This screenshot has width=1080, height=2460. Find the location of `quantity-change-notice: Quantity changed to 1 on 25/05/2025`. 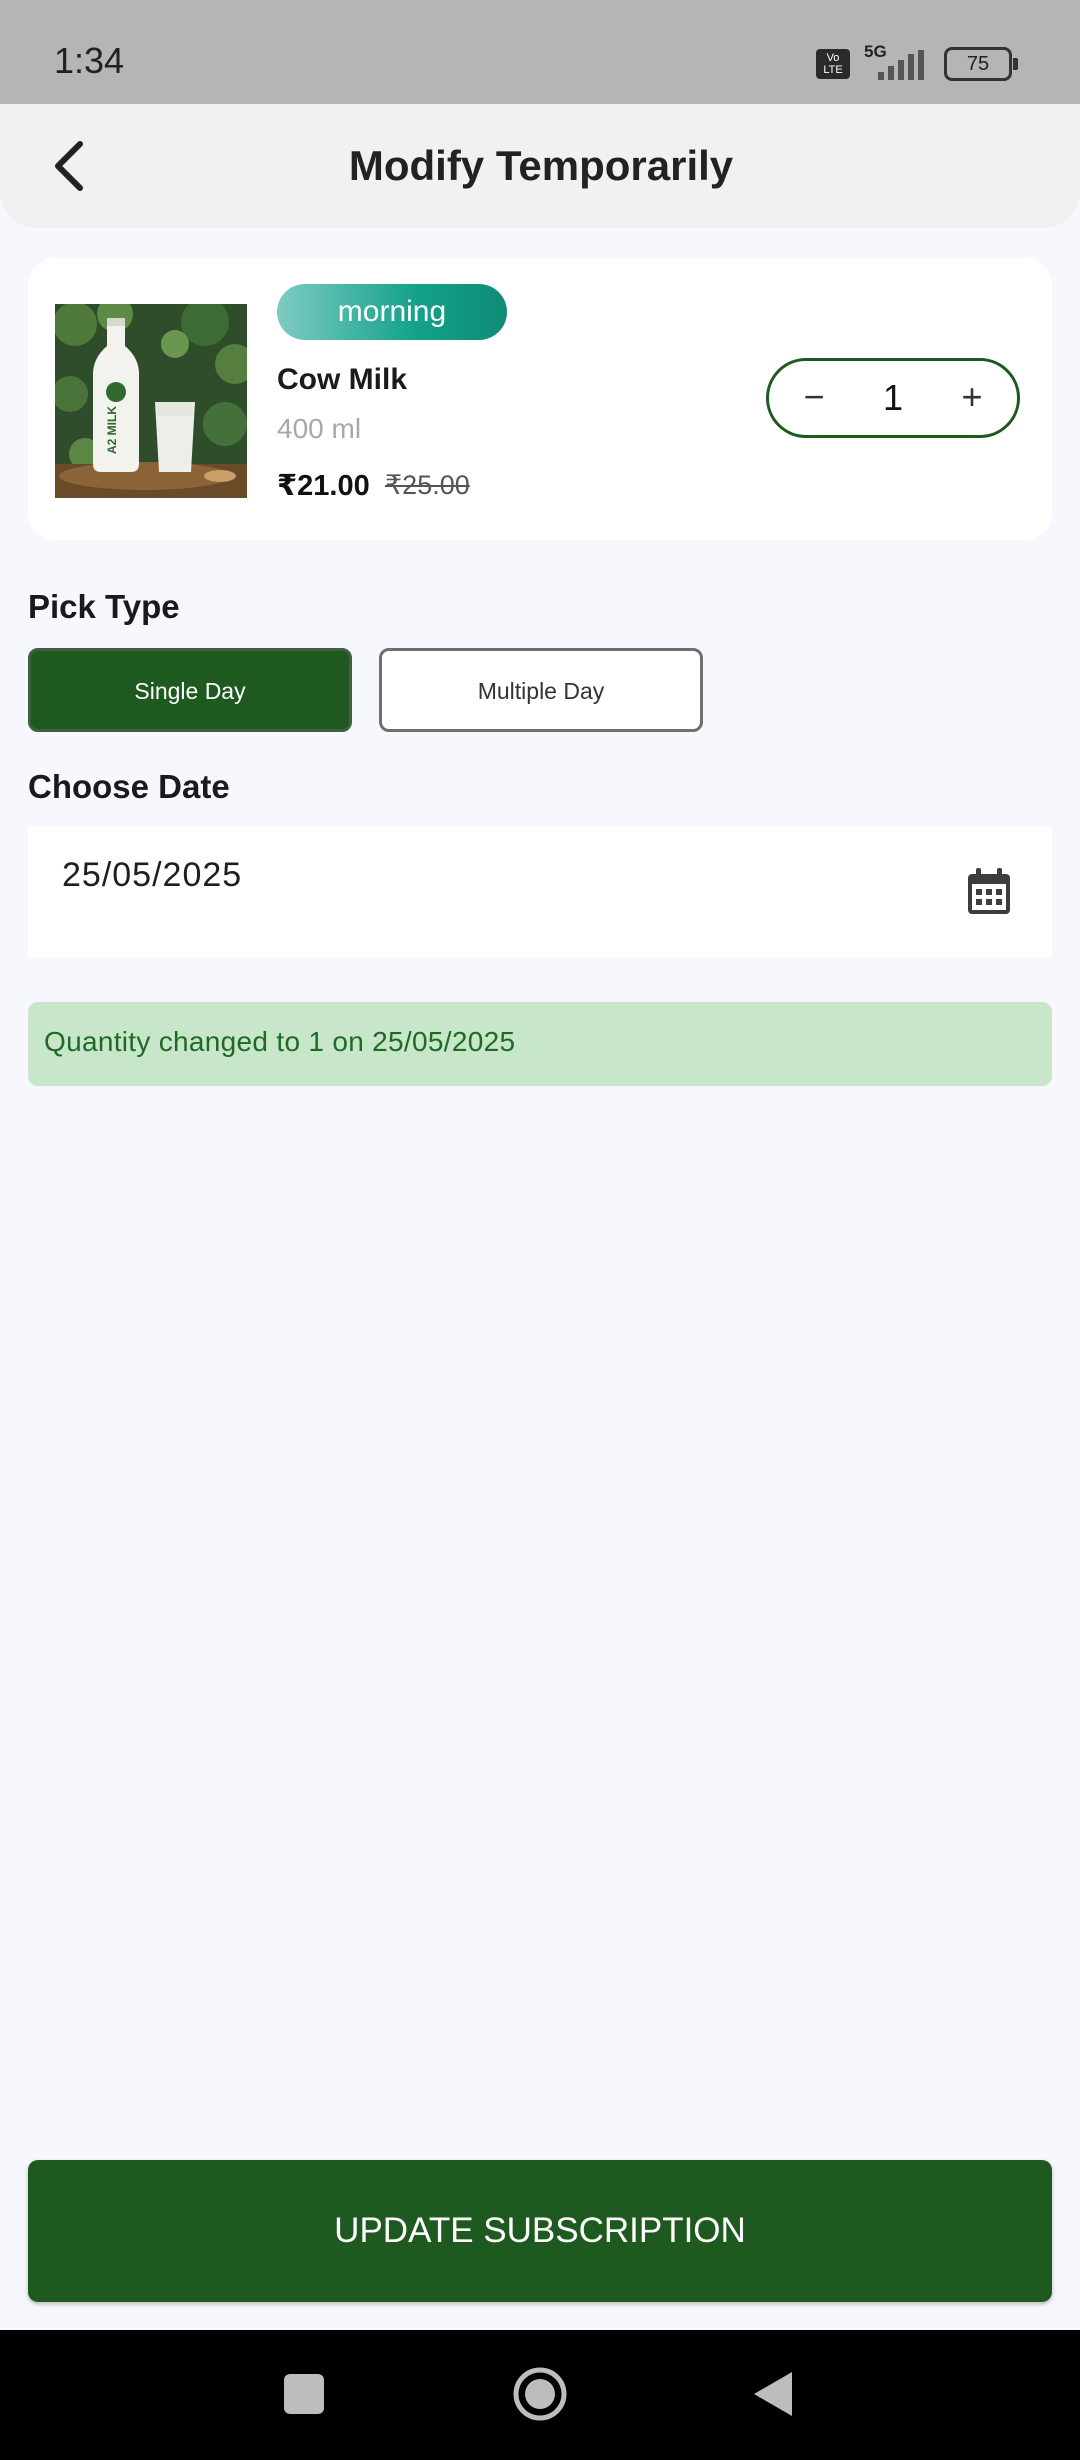

quantity-change-notice: Quantity changed to 1 on 25/05/2025 is located at coordinates (540, 1044).